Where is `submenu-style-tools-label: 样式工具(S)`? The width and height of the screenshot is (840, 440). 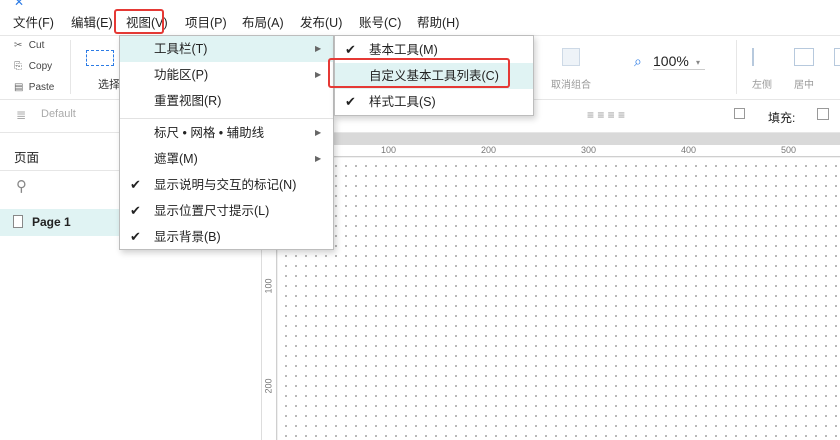 submenu-style-tools-label: 样式工具(S) is located at coordinates (402, 102).